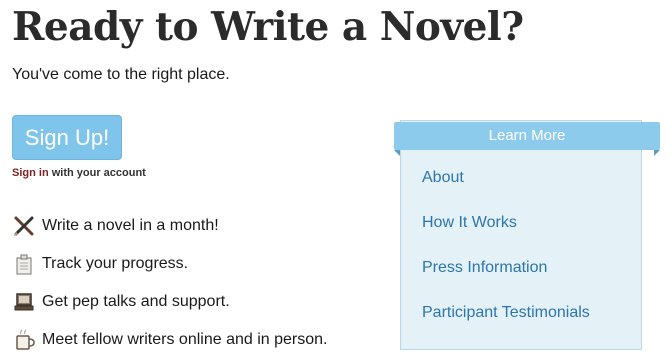 The height and width of the screenshot is (362, 670). I want to click on how-it-works-link: How It Works, so click(506, 233).